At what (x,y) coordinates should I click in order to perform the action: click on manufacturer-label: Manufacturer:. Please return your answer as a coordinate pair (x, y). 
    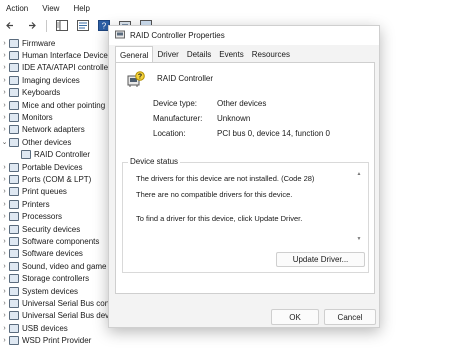
    Looking at the image, I should click on (178, 118).